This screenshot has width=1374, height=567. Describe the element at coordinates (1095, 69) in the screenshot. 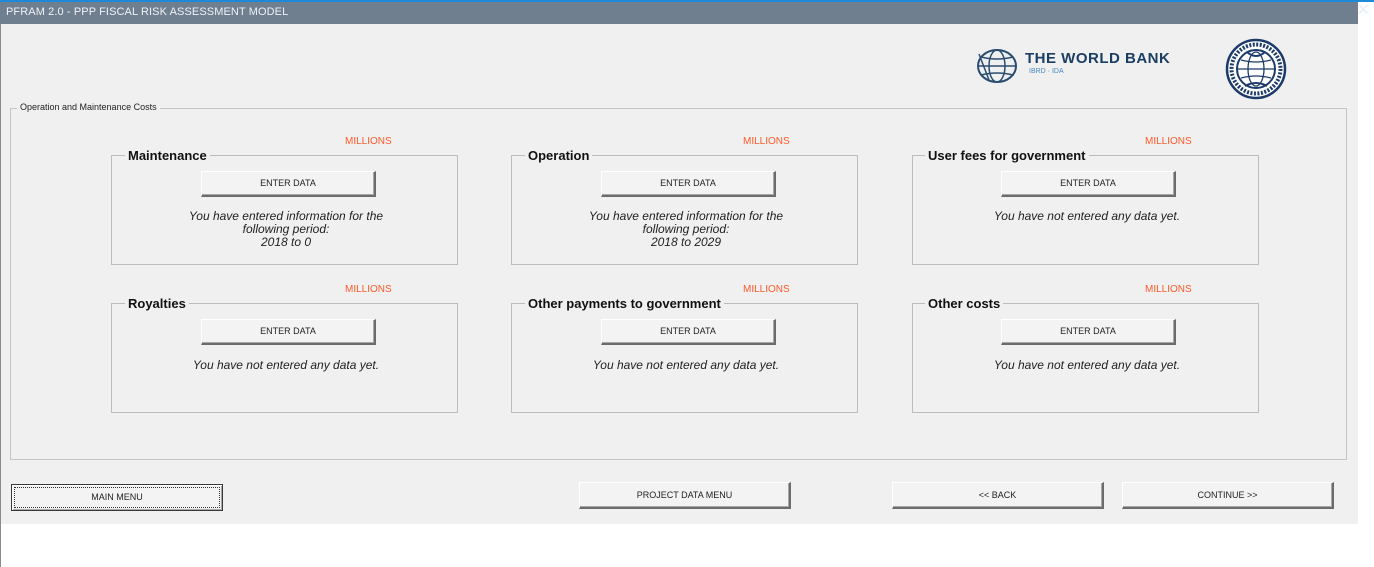

I see `world-bank-logo: THE WORLD BANK IBRD · IDA` at that location.